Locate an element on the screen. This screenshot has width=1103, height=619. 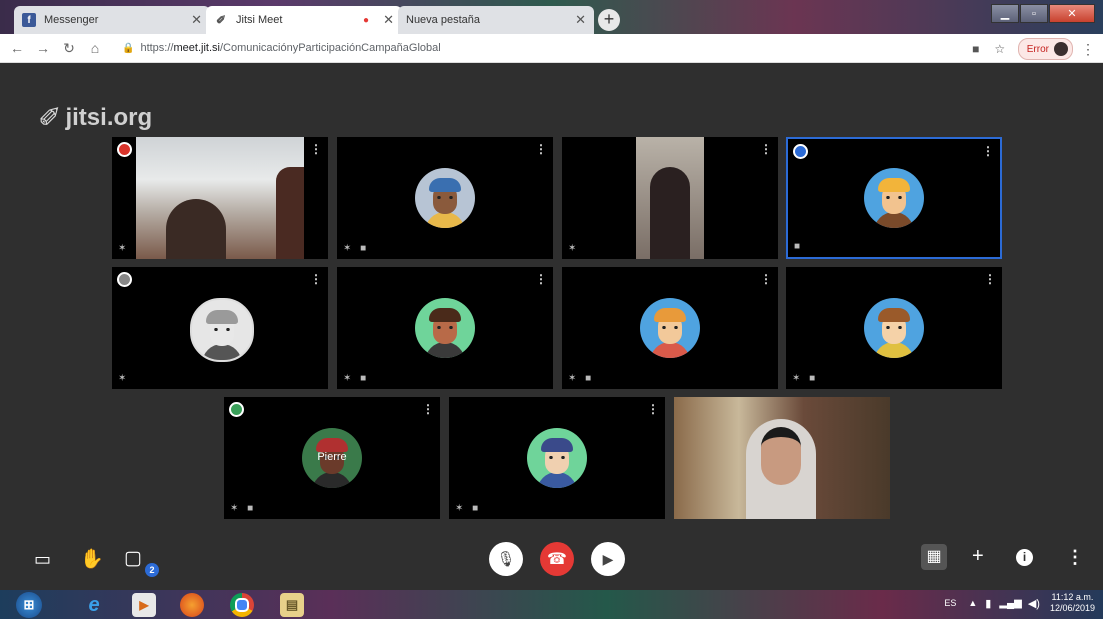
file-explorer-icon: ▤ is located at coordinates (292, 605).